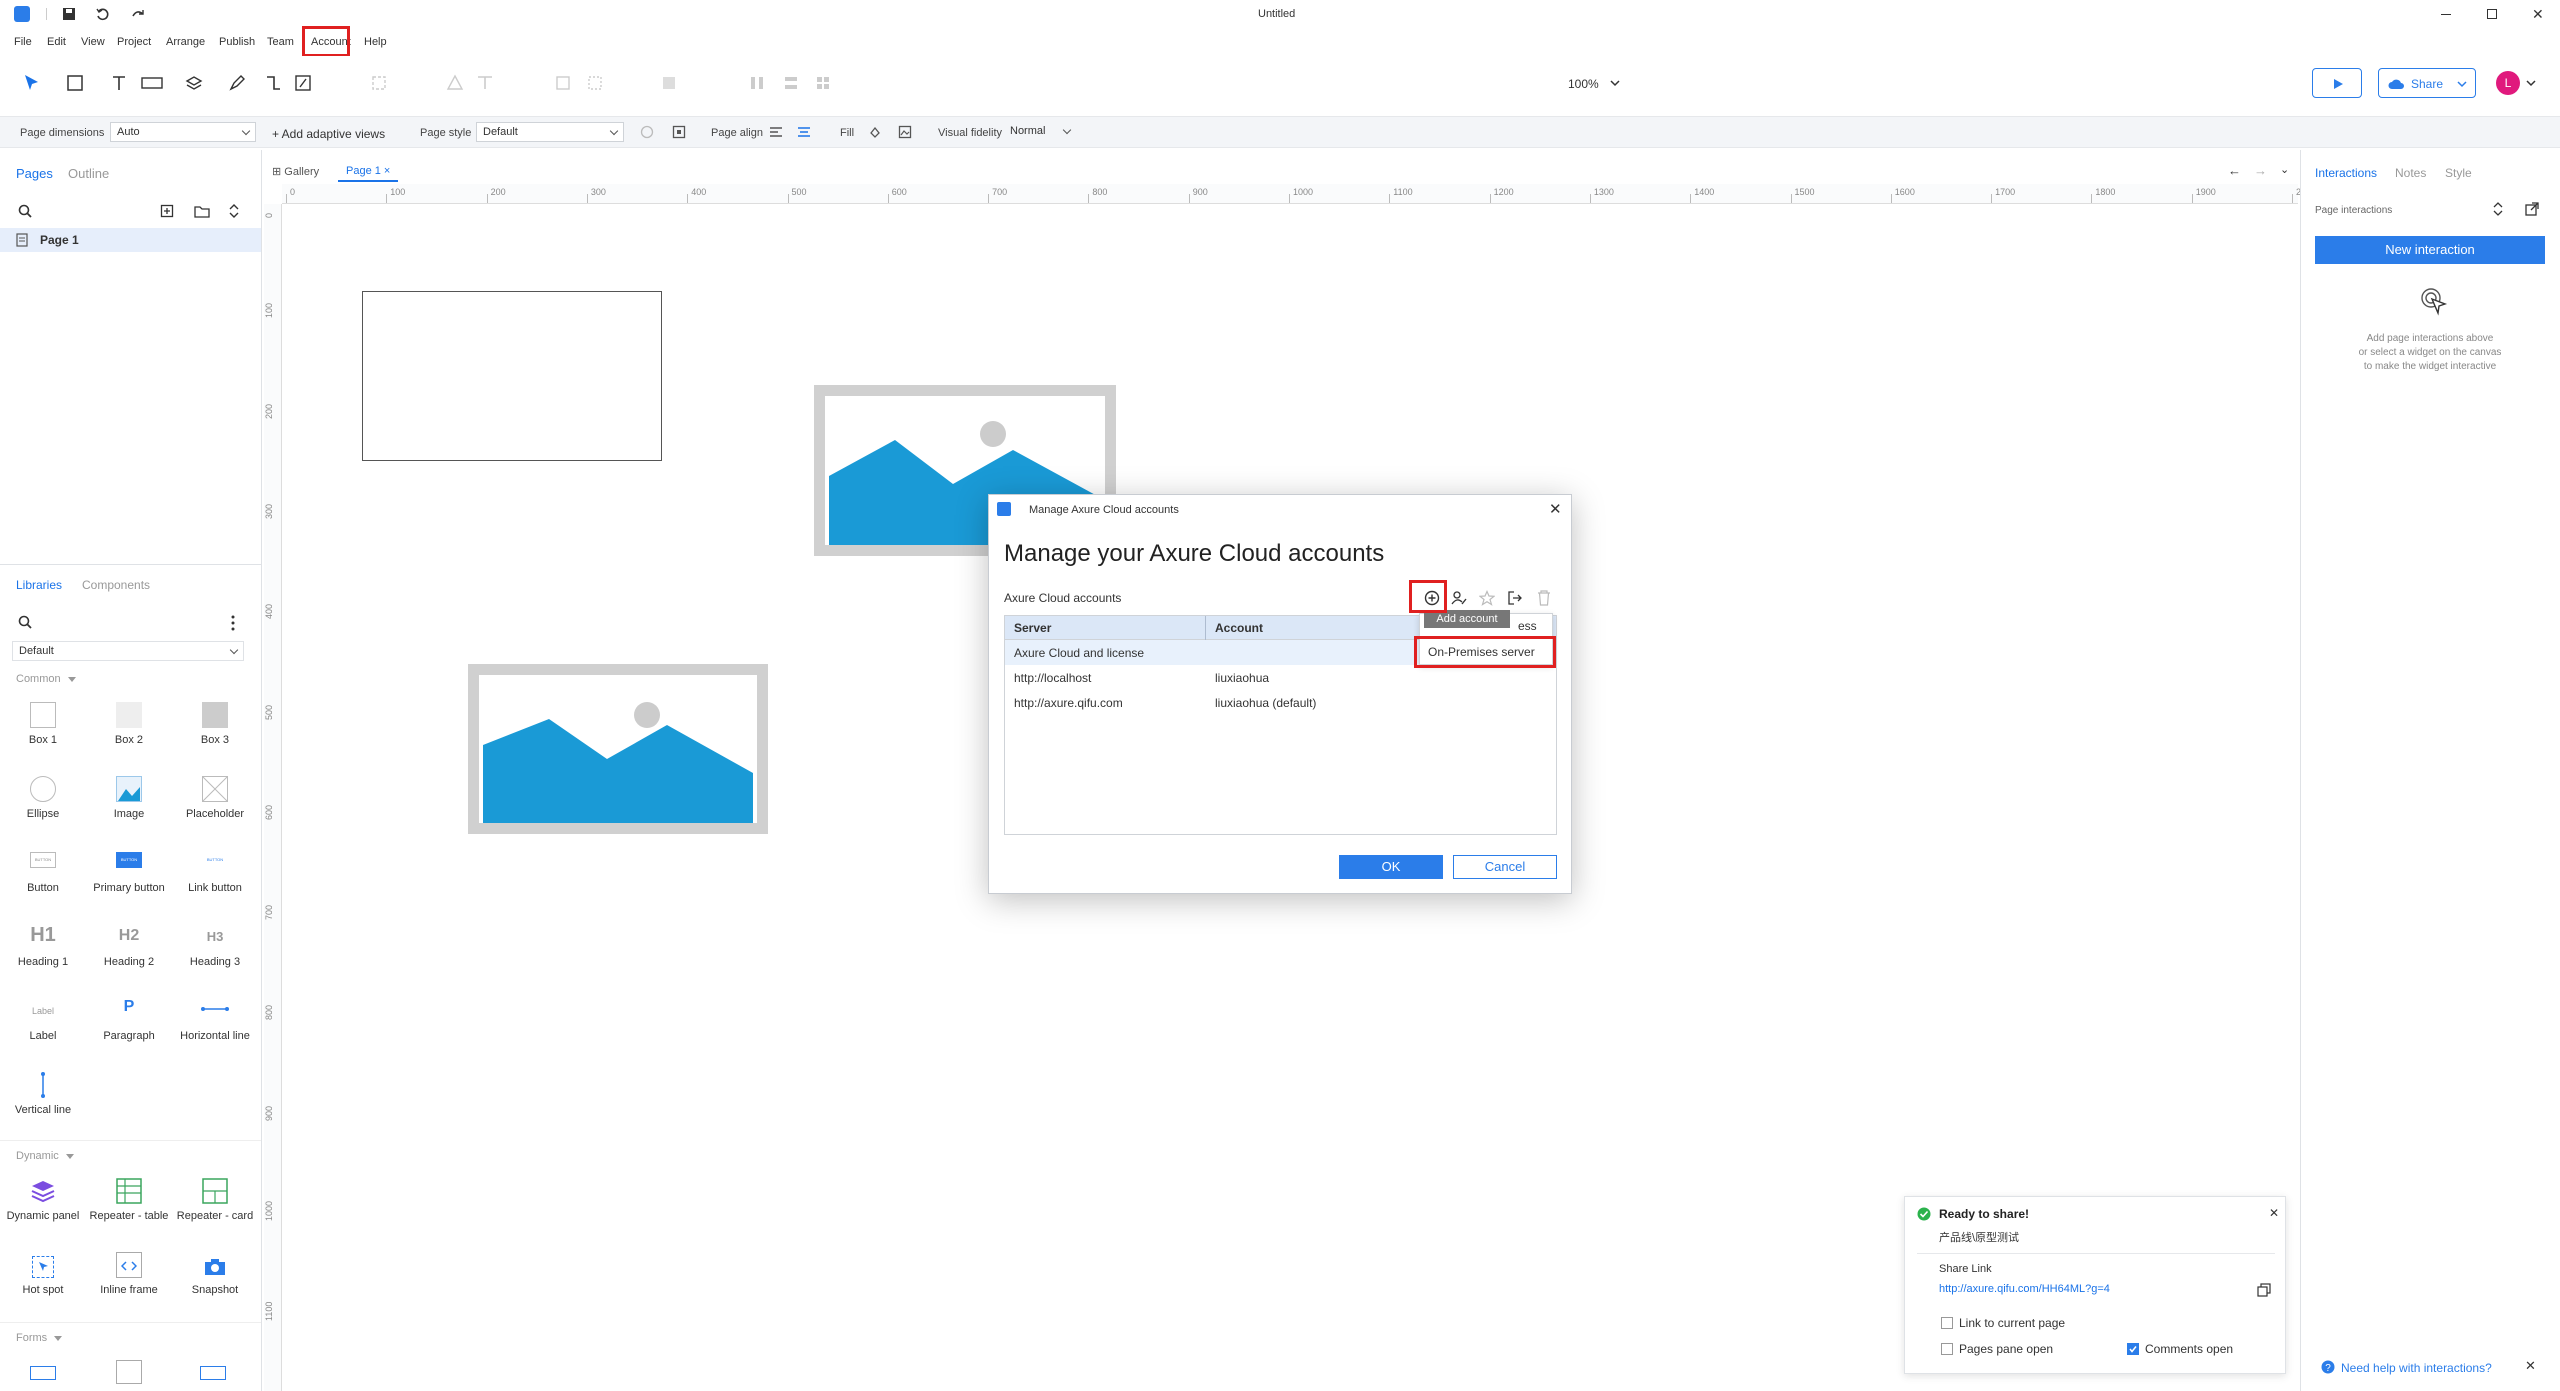  Describe the element at coordinates (1947, 1349) in the screenshot. I see `pages-pane-checkbox` at that location.